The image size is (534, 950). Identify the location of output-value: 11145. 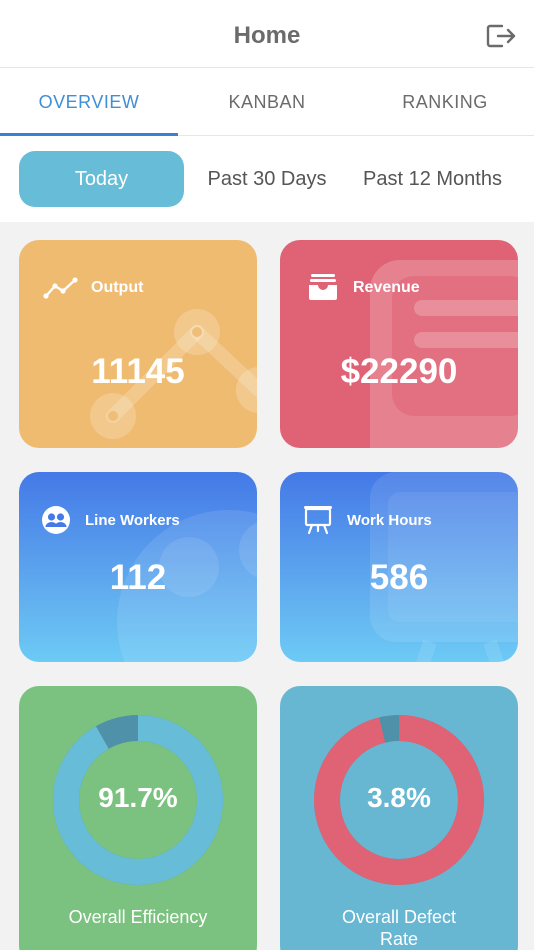
(138, 371).